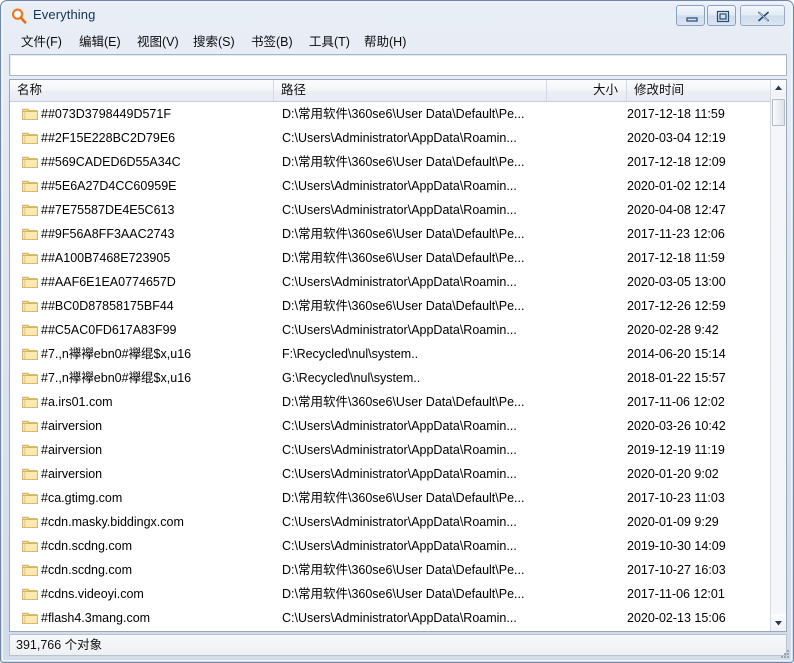 The width and height of the screenshot is (794, 663). I want to click on column-header-name: 名称, so click(142, 90).